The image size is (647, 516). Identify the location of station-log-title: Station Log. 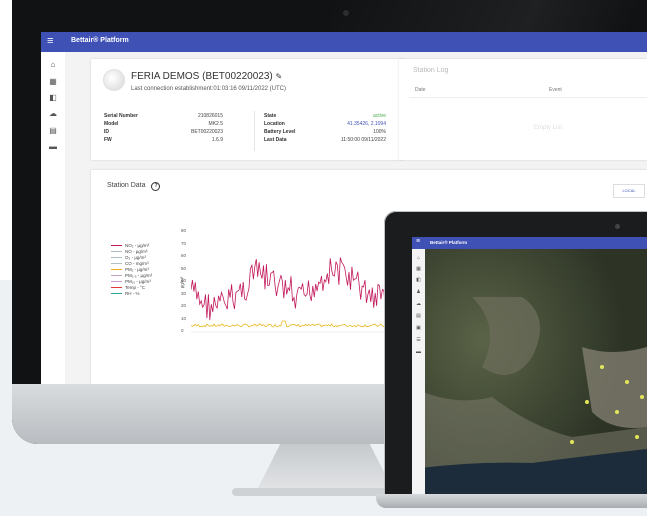
(431, 70).